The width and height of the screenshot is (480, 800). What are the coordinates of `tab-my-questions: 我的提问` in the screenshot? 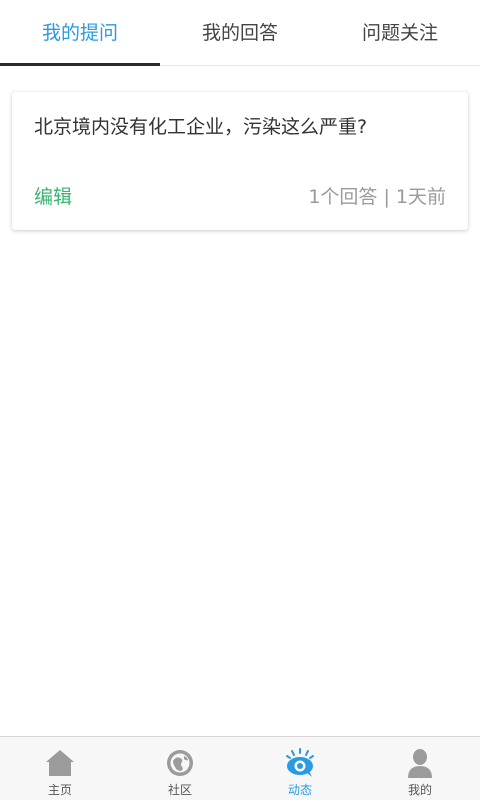 It's located at (80, 33).